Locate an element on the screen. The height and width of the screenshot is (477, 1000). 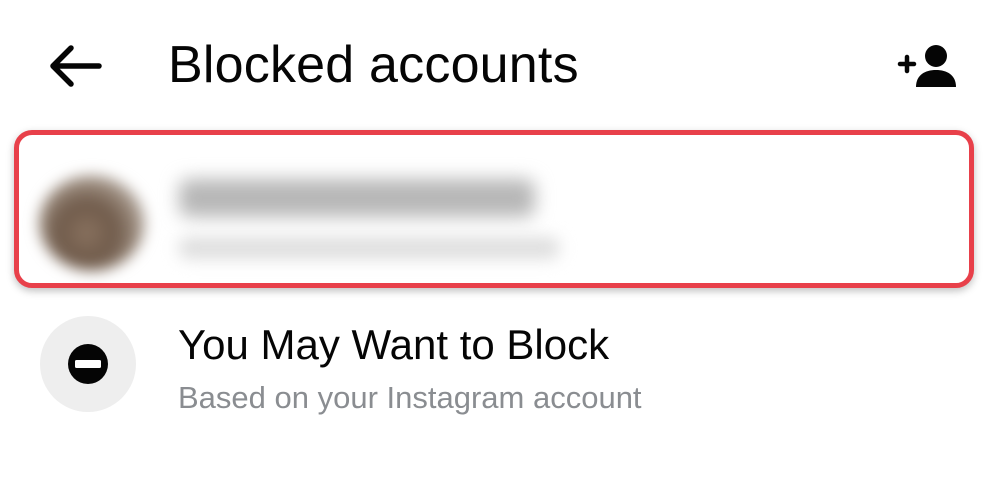
add-person-icon is located at coordinates (926, 66).